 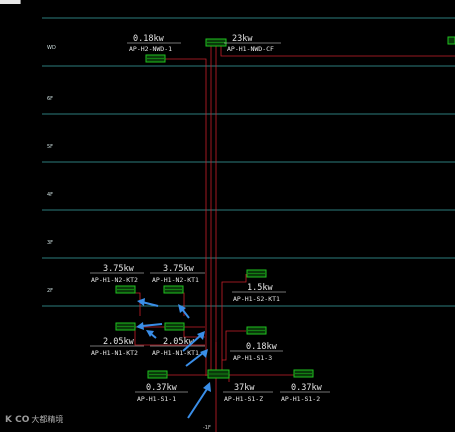 I want to click on floor-label: 5F, so click(x=50, y=147).